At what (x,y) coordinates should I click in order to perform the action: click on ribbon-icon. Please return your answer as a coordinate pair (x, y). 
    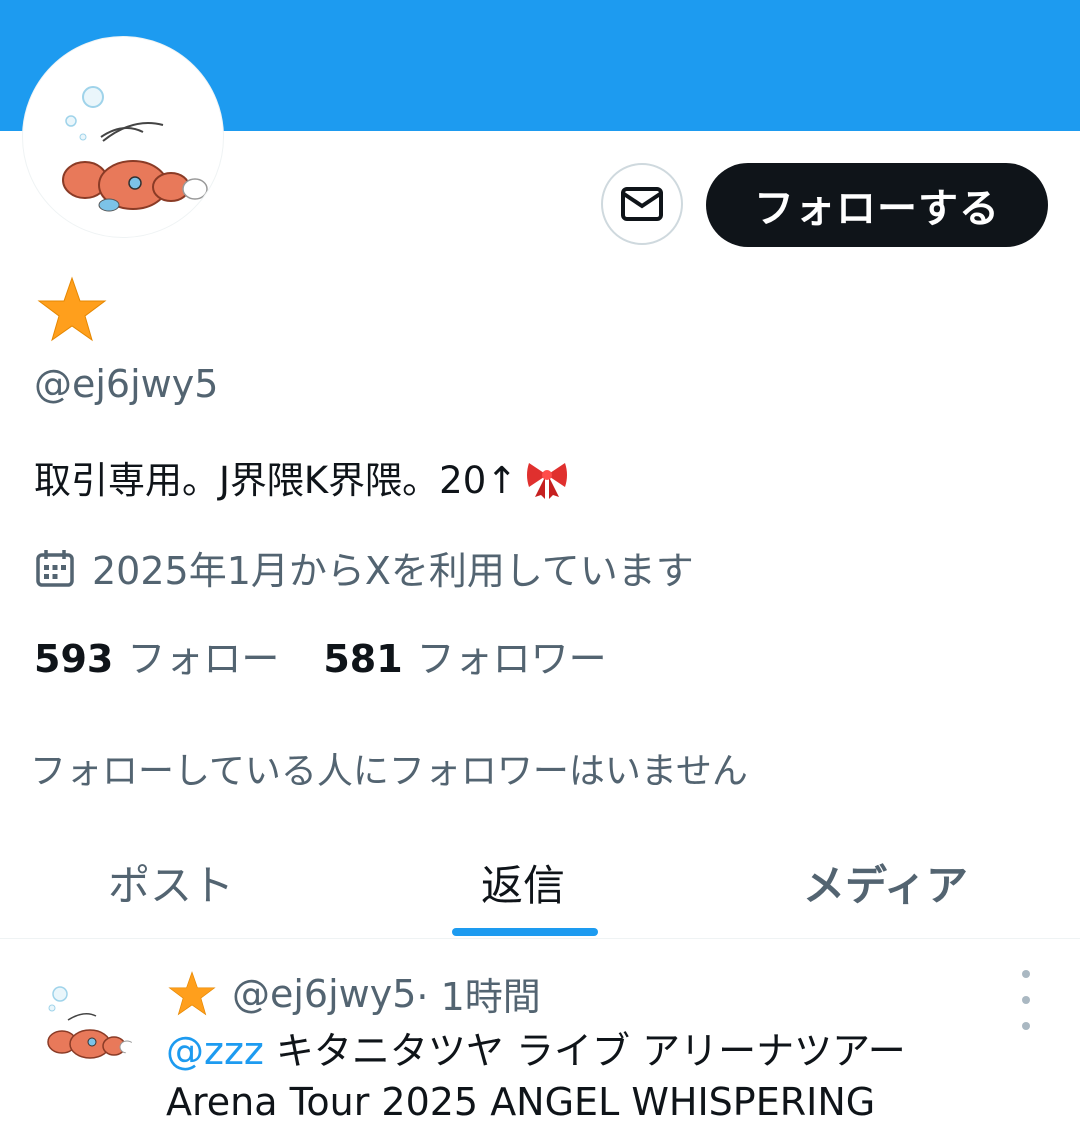
    Looking at the image, I should click on (547, 481).